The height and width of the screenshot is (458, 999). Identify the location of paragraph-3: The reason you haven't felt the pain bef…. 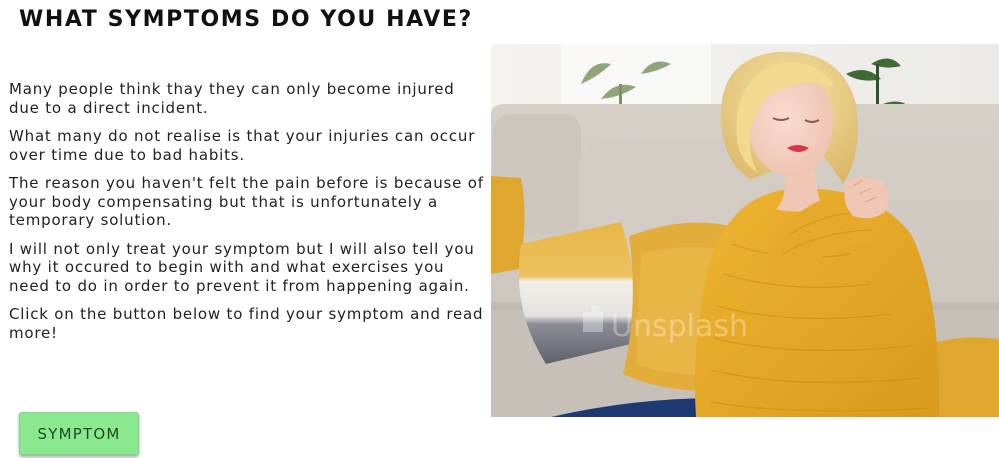
(246, 201).